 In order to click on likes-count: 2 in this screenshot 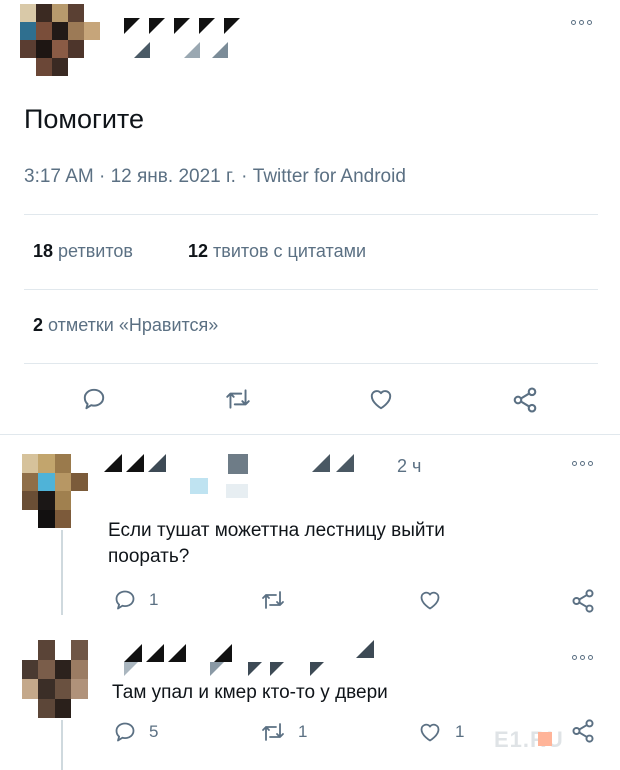, I will do `click(38, 325)`.